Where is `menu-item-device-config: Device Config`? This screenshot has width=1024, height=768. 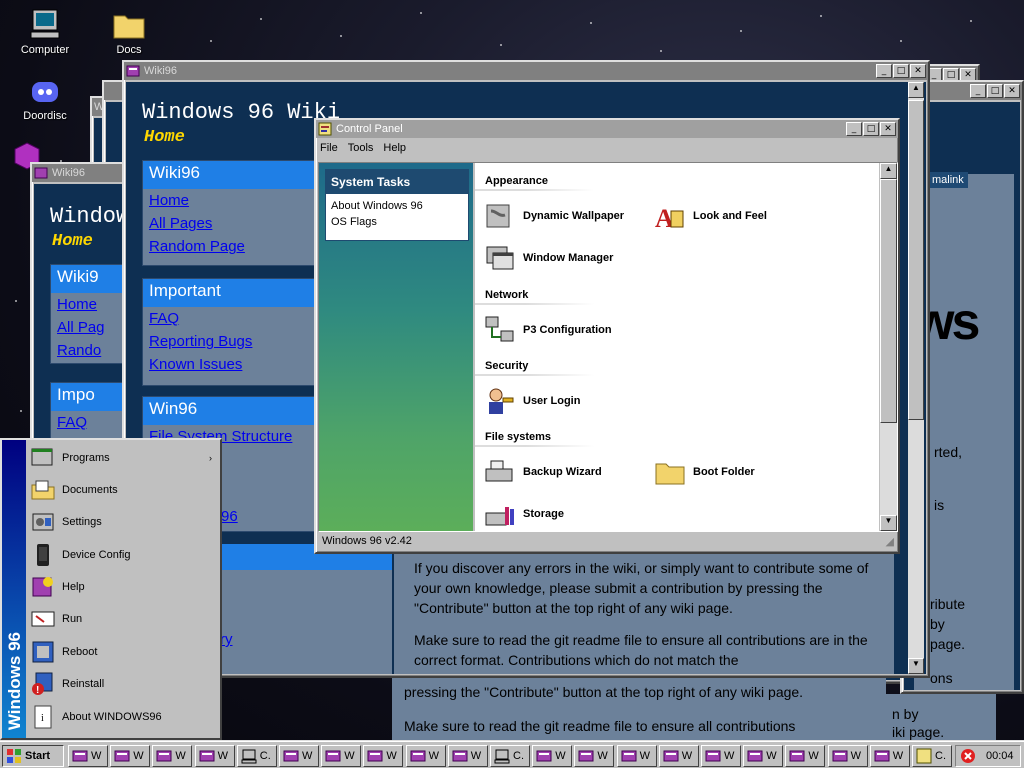
menu-item-device-config: Device Config is located at coordinates (123, 555).